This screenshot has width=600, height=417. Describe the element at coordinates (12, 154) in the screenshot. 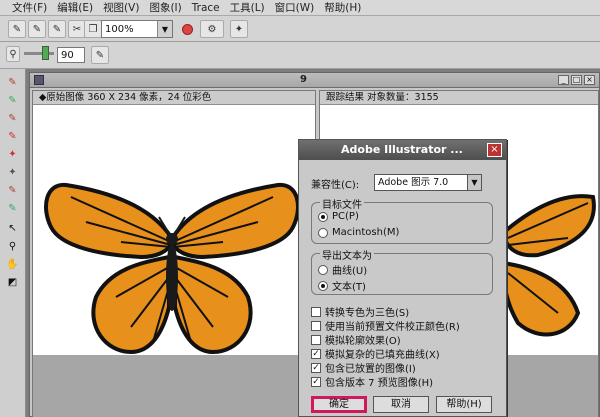

I see `shape-tool-icon: ✦` at that location.